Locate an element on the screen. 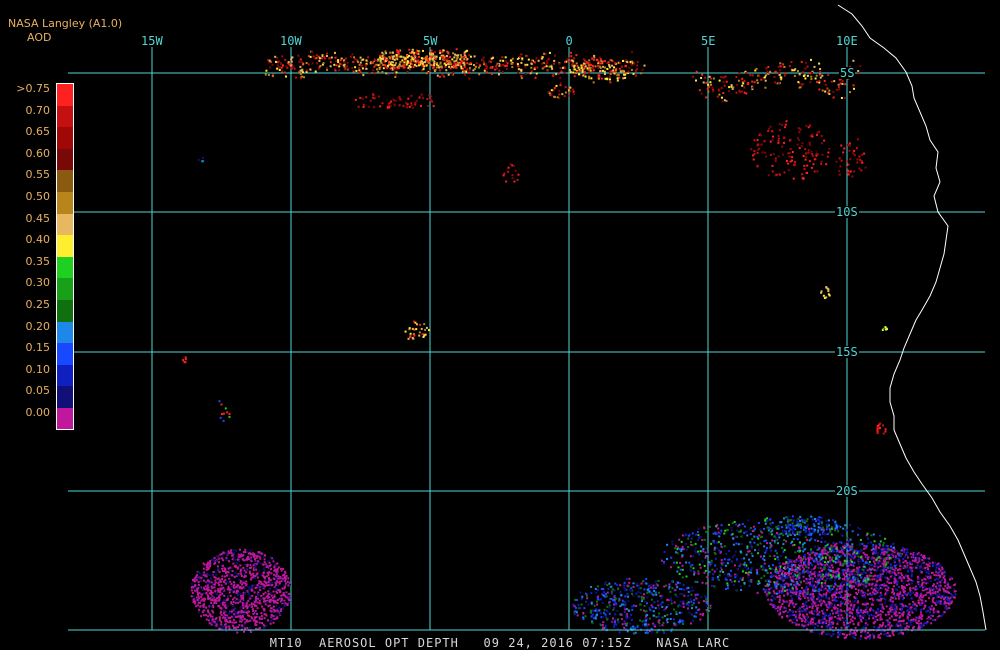 The width and height of the screenshot is (1000, 650). legend-label: 0.60 is located at coordinates (38, 153).